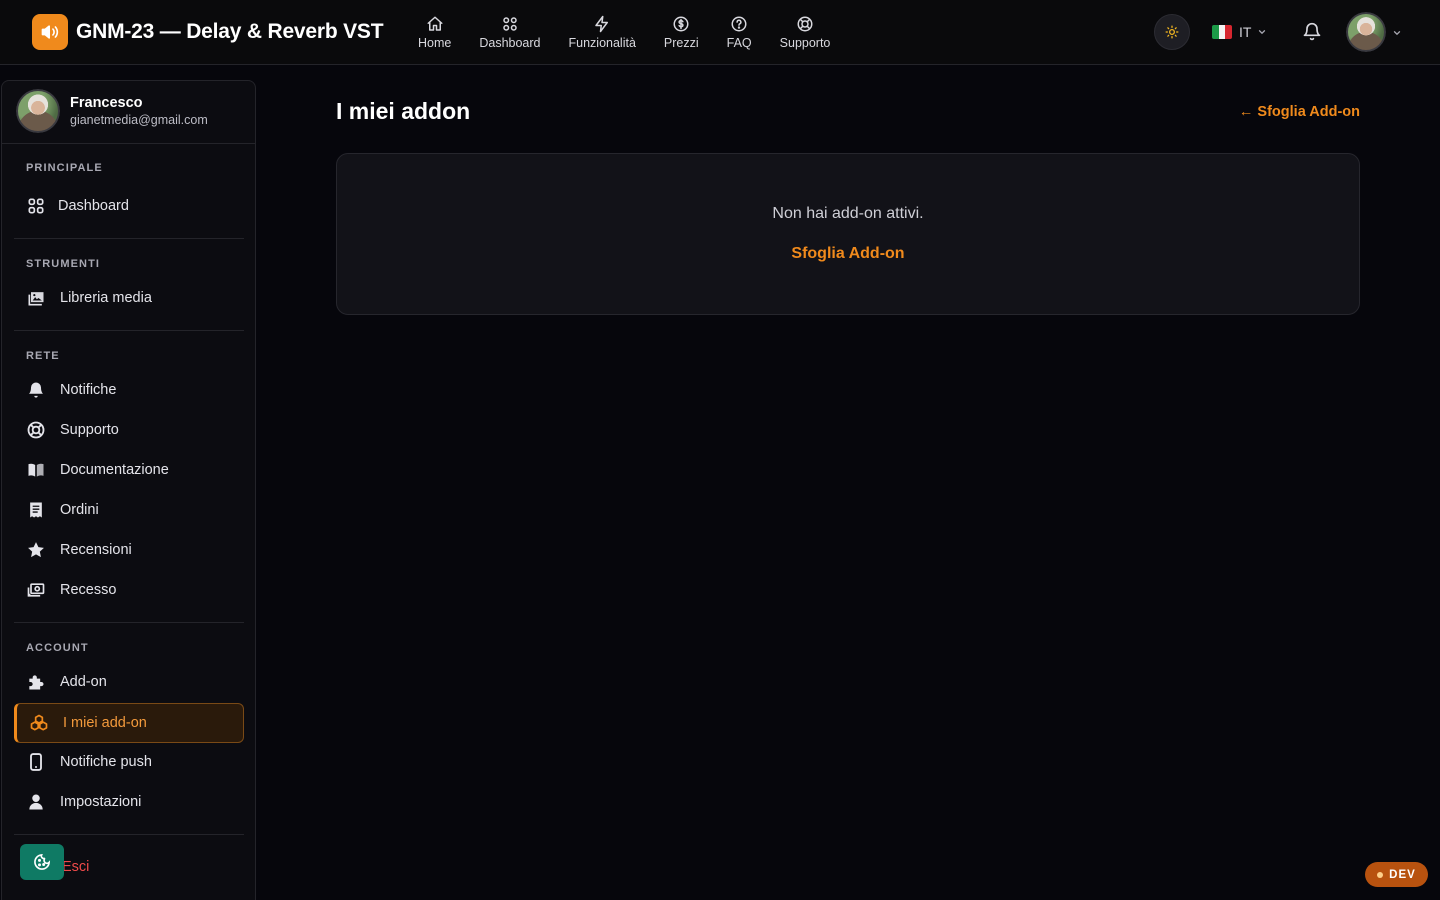 Image resolution: width=1440 pixels, height=900 pixels. I want to click on lightning-icon, so click(602, 23).